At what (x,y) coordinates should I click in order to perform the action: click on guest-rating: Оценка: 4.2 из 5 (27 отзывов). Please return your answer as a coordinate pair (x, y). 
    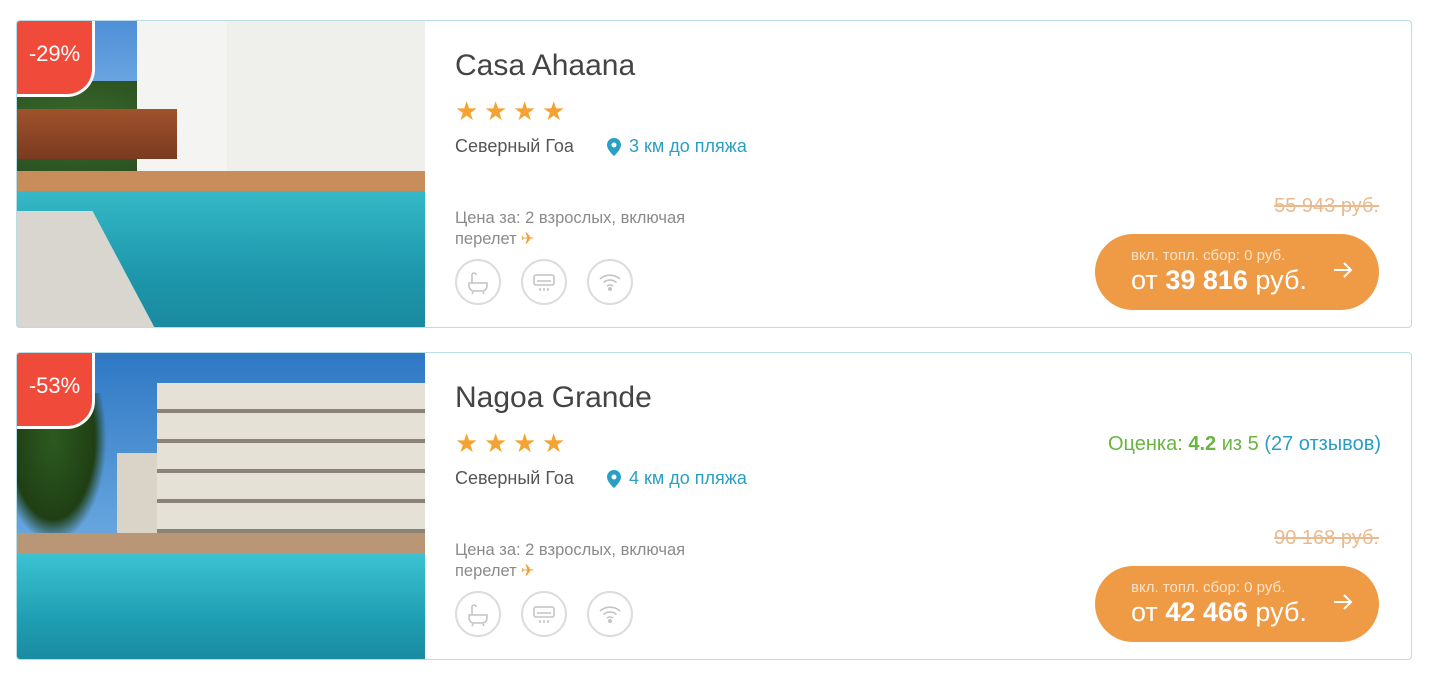
    Looking at the image, I should click on (1244, 444).